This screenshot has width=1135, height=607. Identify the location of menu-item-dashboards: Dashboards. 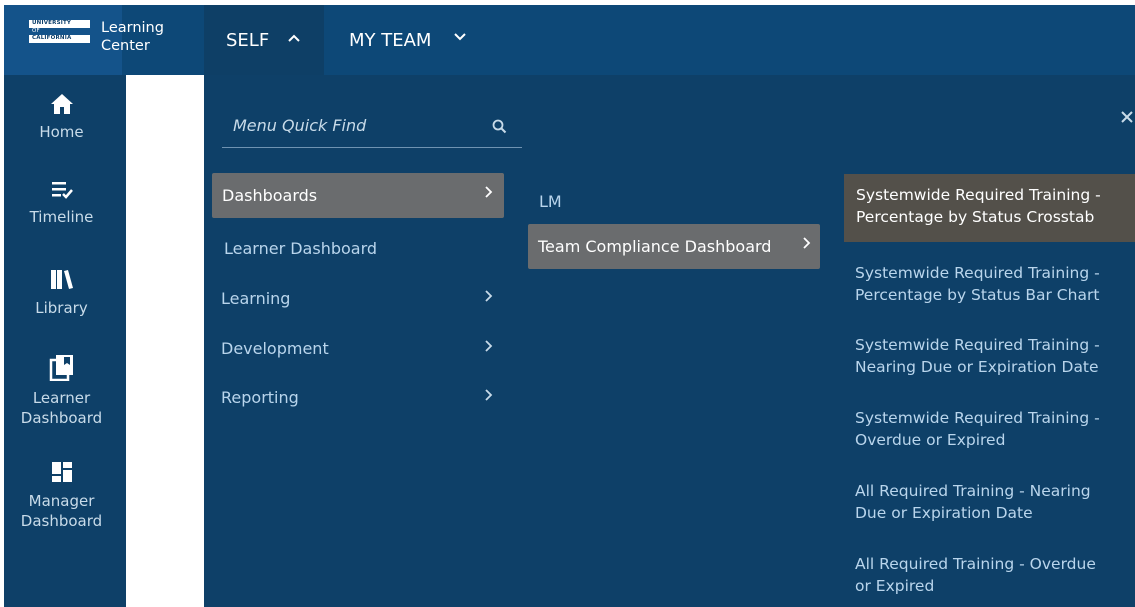
(358, 195).